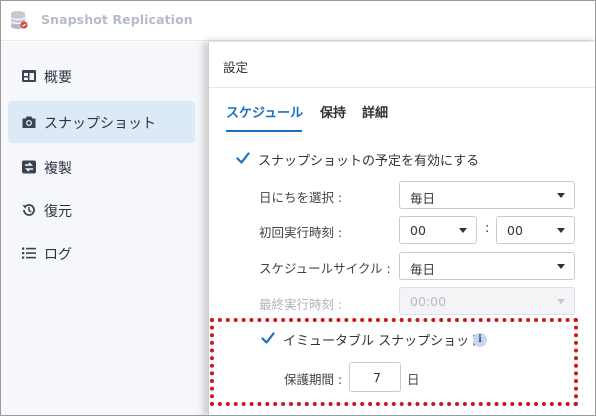 The image size is (596, 416). What do you see at coordinates (58, 255) in the screenshot?
I see `sidebar-item-label: ログ` at bounding box center [58, 255].